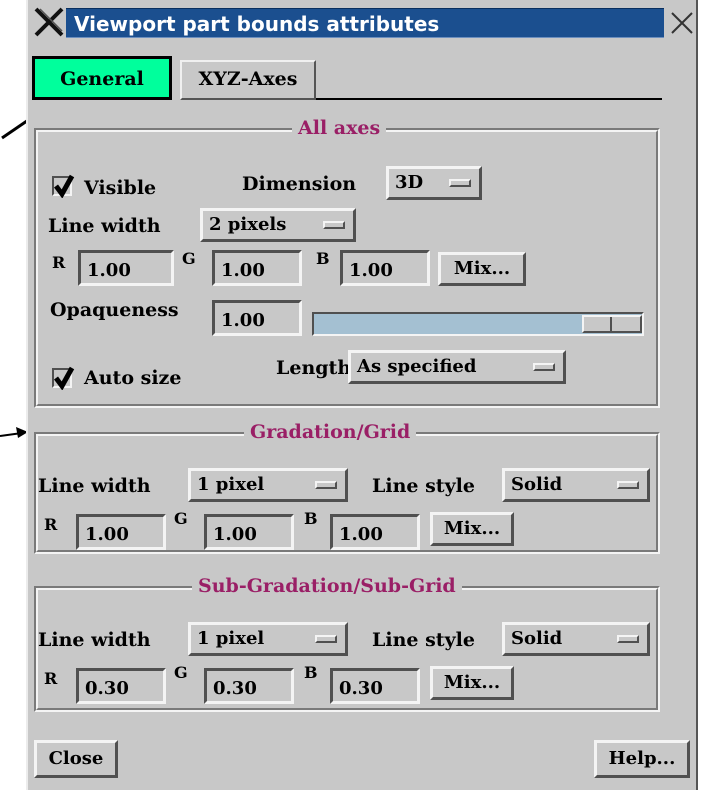 Image resolution: width=718 pixels, height=790 pixels. Describe the element at coordinates (49, 22) in the screenshot. I see `window-menu-x-icon` at that location.